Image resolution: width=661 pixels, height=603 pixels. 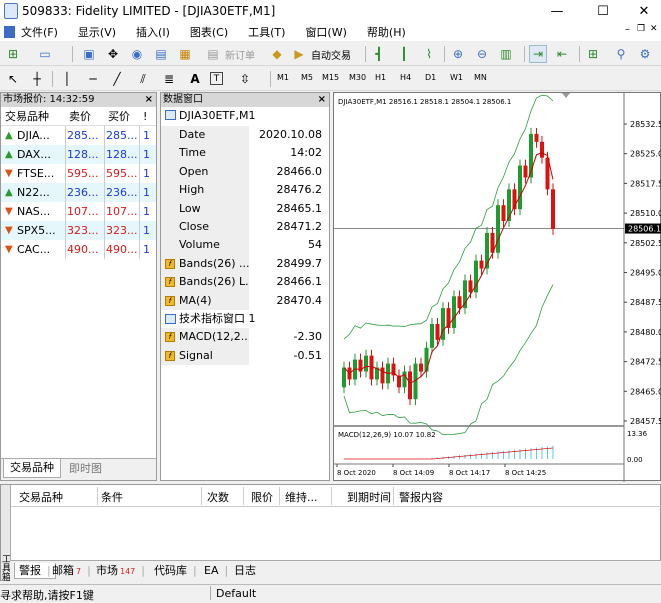 What do you see at coordinates (85, 469) in the screenshot?
I see `tab-tick-chart: 即时图` at bounding box center [85, 469].